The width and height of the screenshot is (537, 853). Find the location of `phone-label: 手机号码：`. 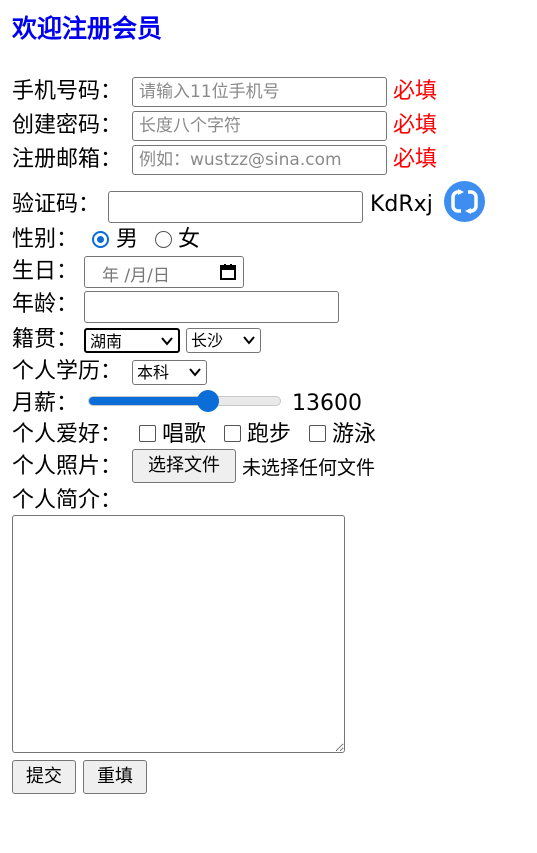

phone-label: 手机号码： is located at coordinates (67, 91).